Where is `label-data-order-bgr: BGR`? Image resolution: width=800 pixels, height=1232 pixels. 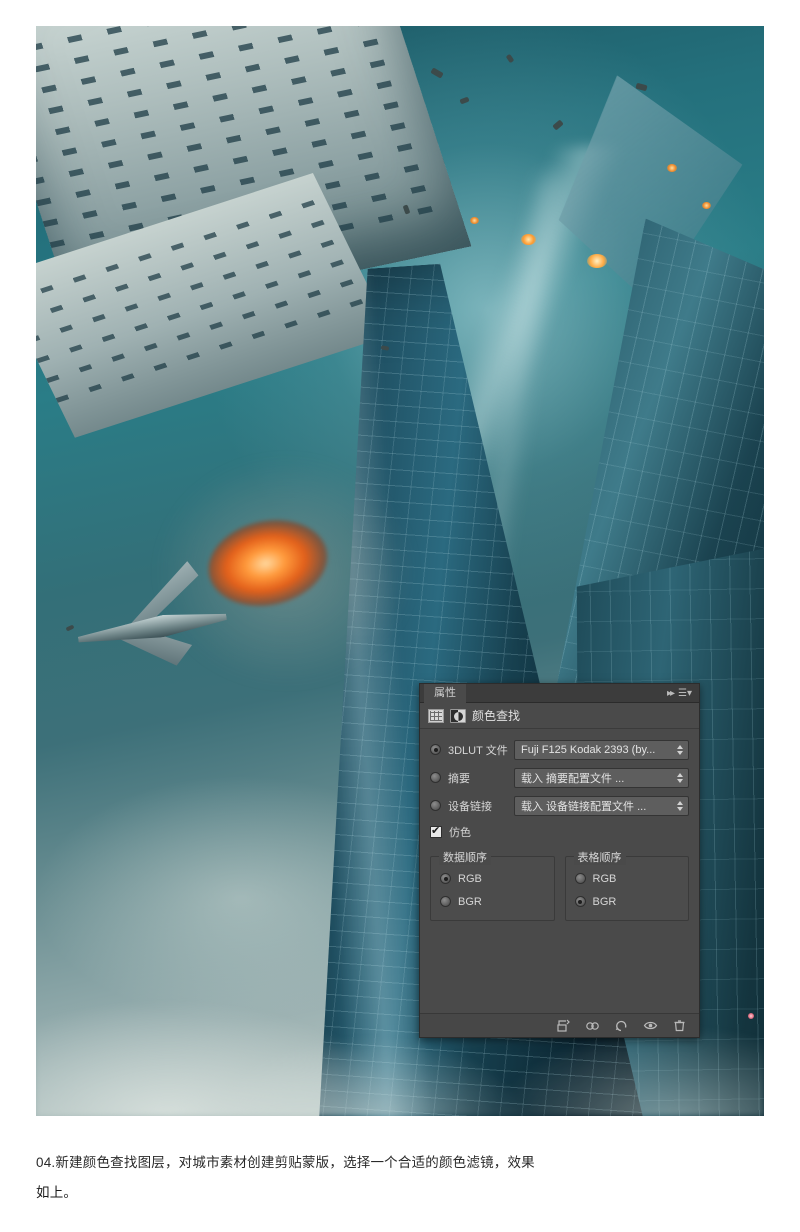
label-data-order-bgr: BGR is located at coordinates (470, 901).